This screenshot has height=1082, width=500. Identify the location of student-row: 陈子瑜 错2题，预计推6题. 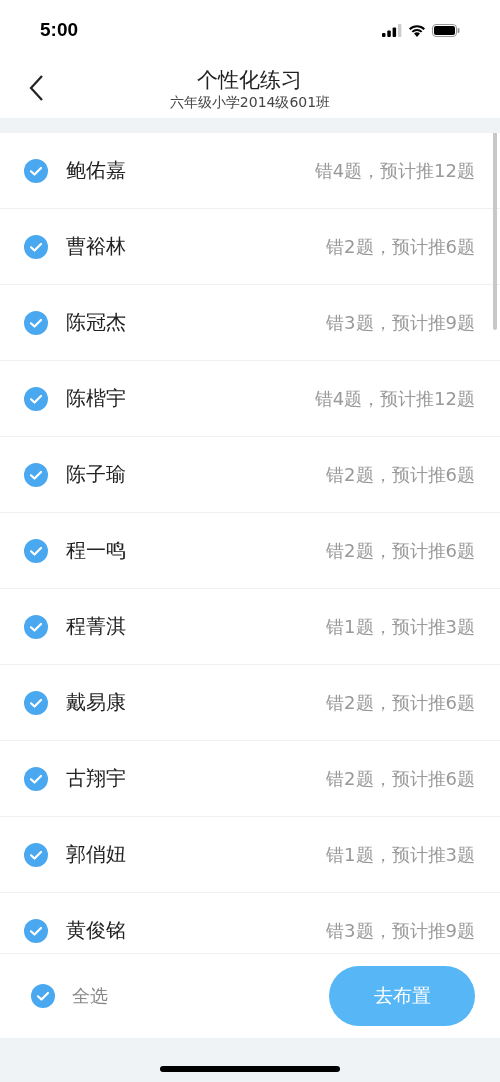
(250, 475).